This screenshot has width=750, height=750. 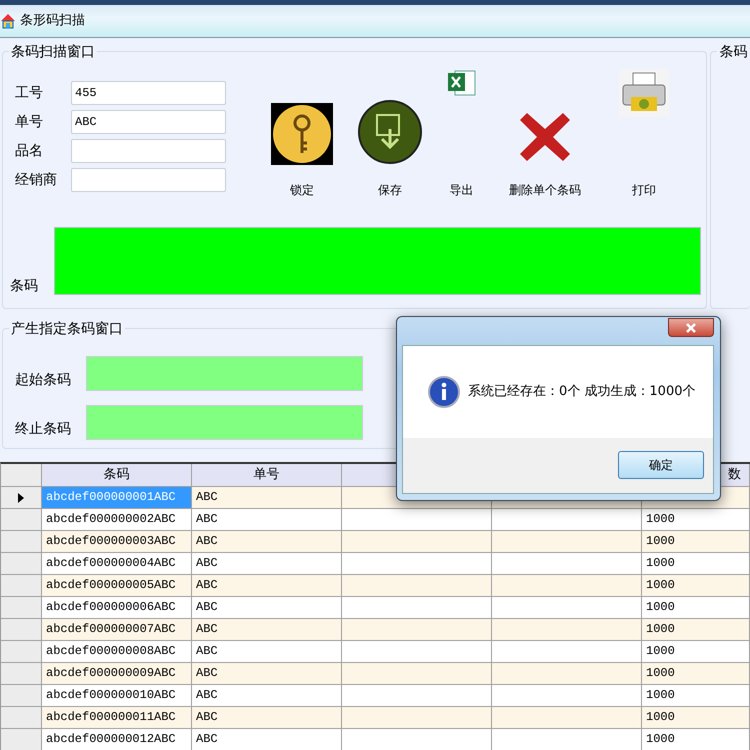 I want to click on info-icon, so click(x=444, y=392).